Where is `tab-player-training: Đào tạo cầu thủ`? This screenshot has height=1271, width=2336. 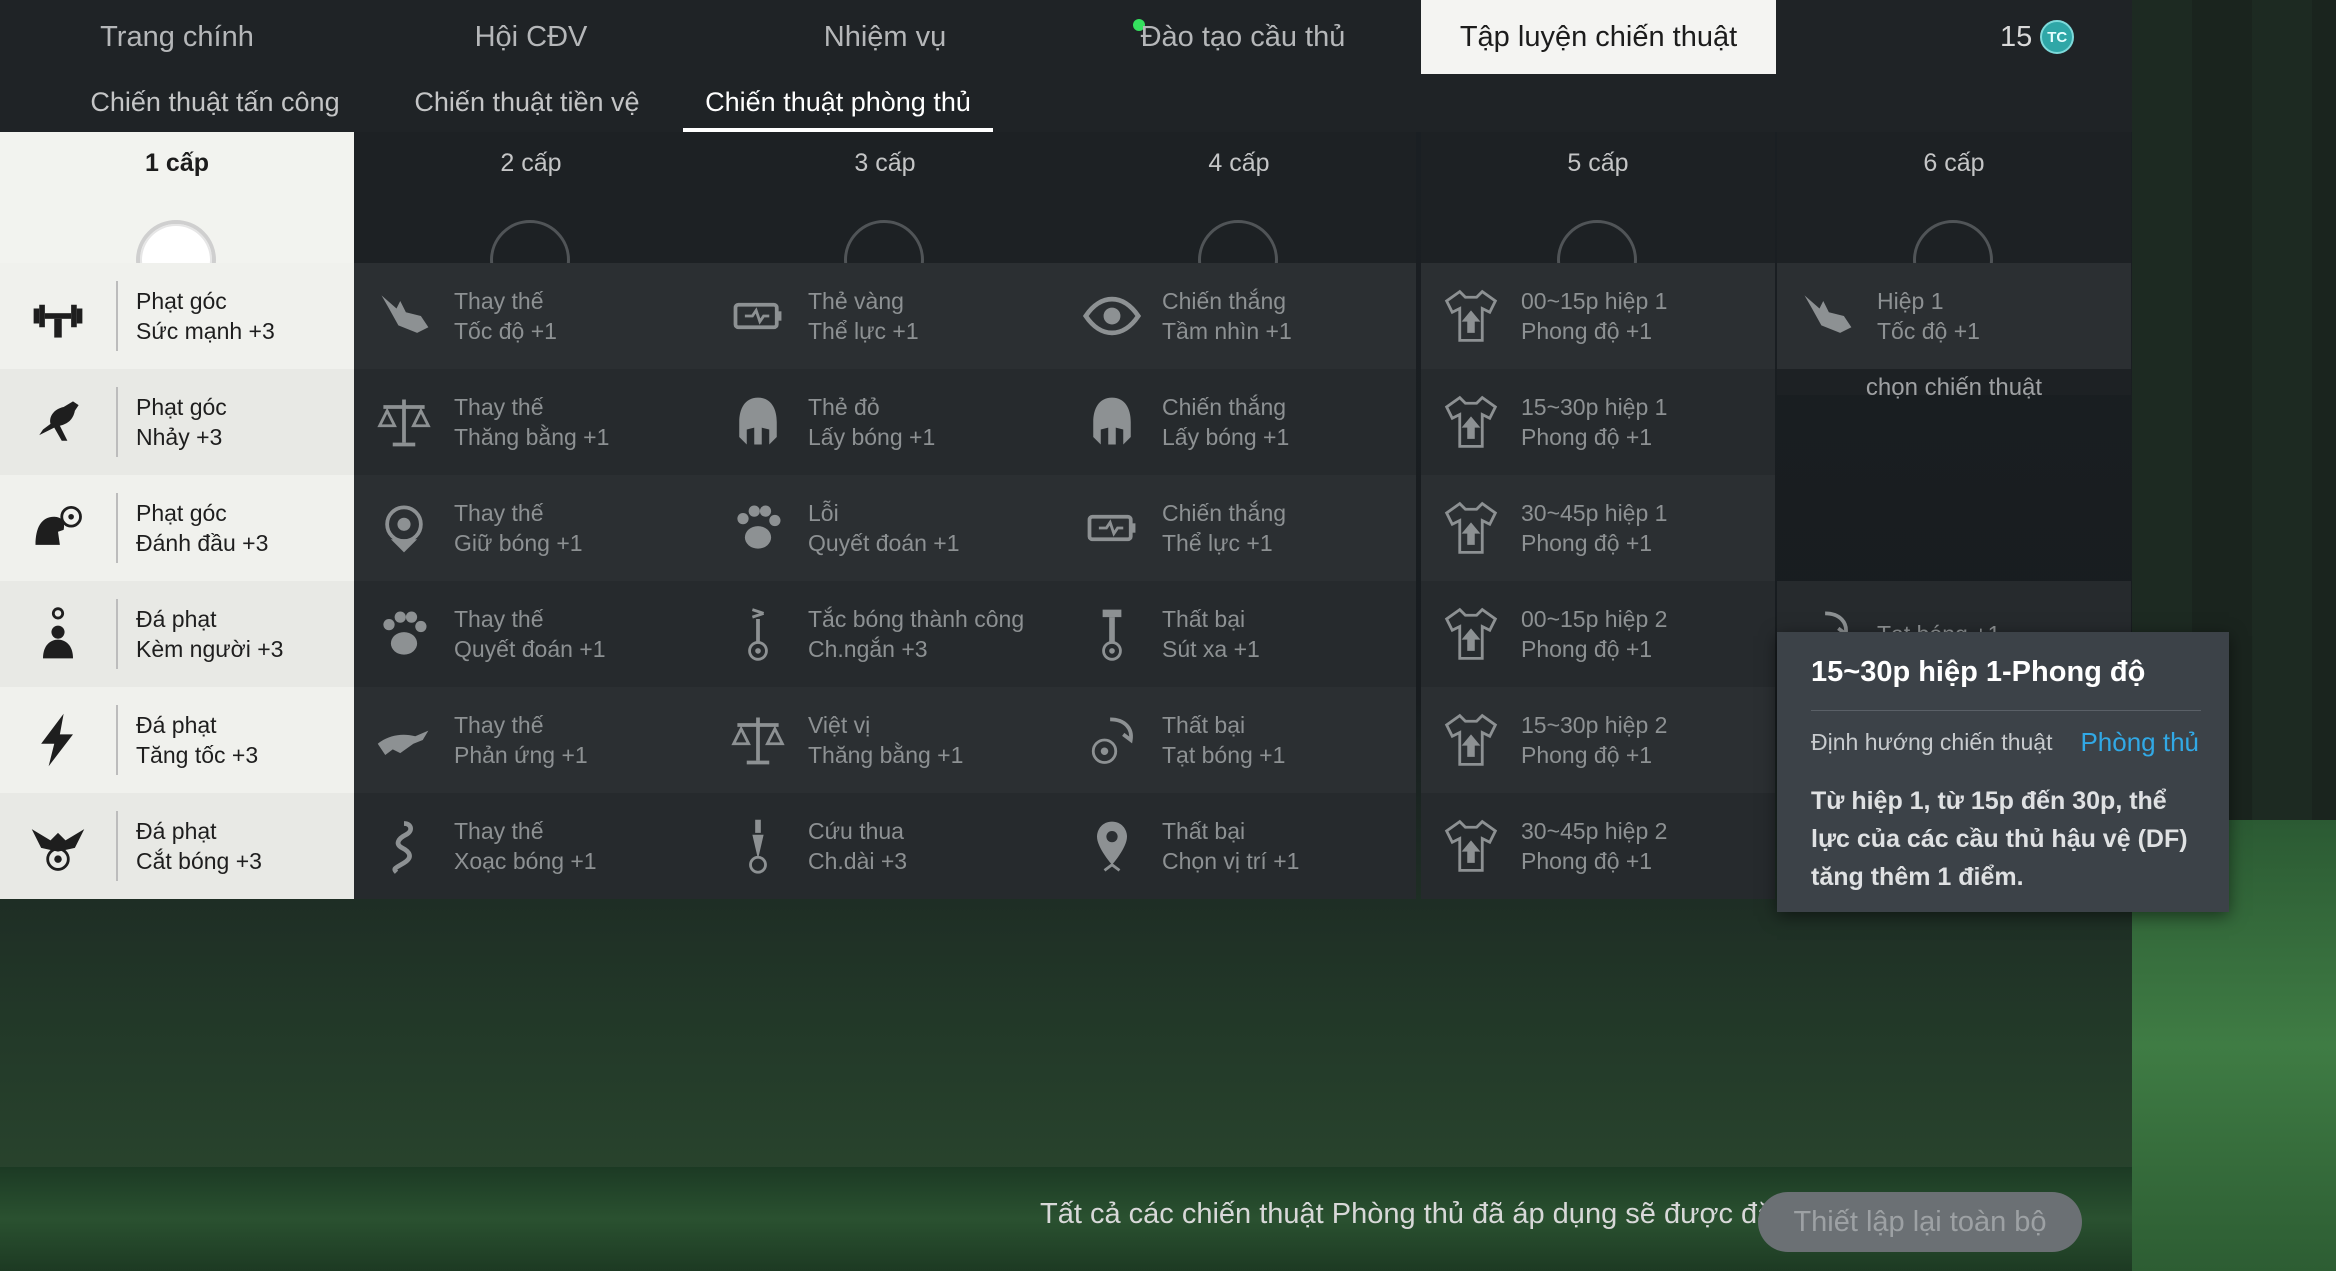
tab-player-training: Đào tạo cầu thủ is located at coordinates (1243, 37).